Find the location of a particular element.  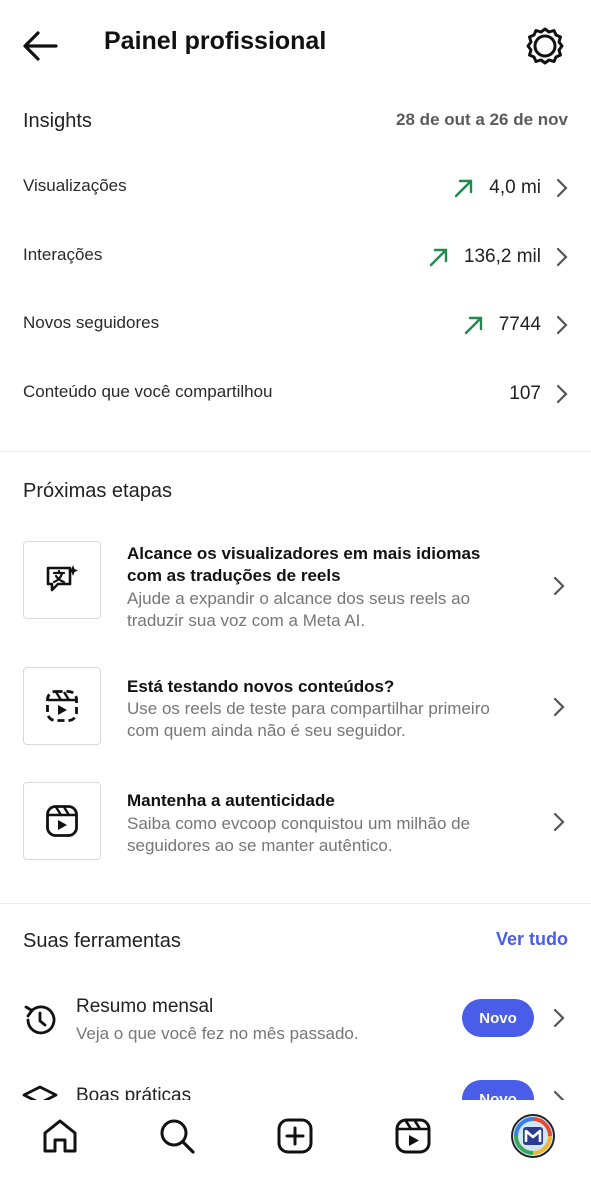

translate-icon is located at coordinates (62, 578).